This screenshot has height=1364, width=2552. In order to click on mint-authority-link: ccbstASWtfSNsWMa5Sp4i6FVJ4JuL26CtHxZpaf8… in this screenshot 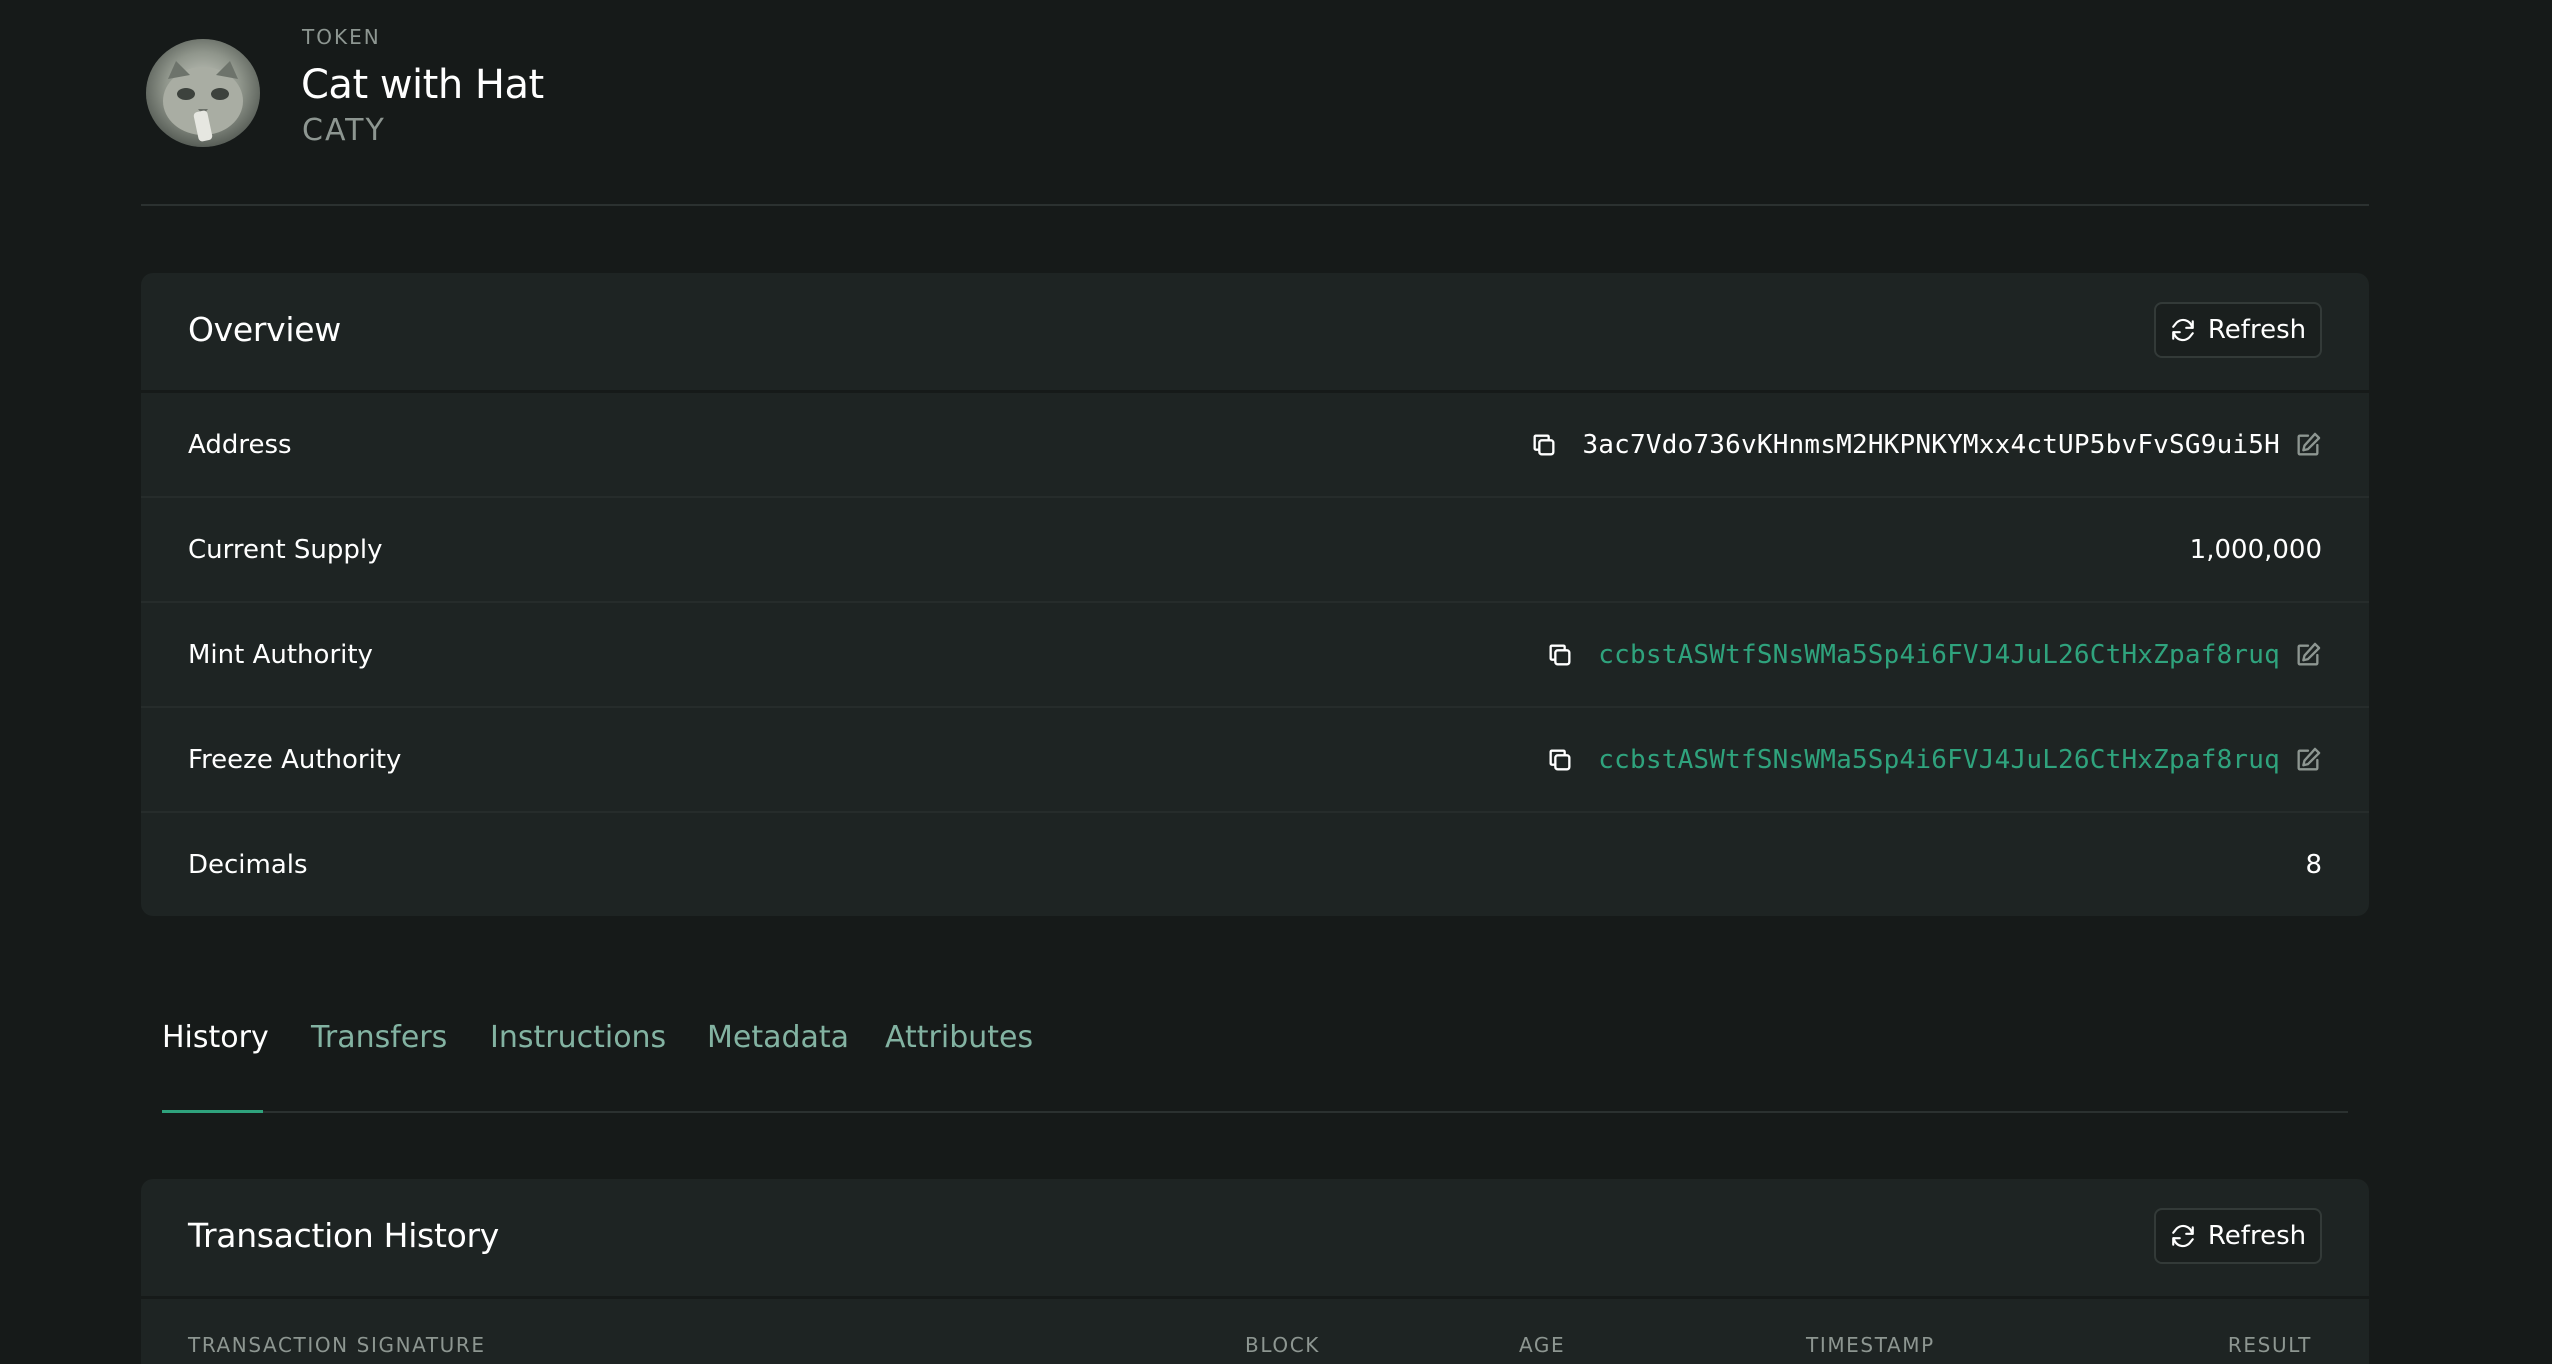, I will do `click(1939, 655)`.